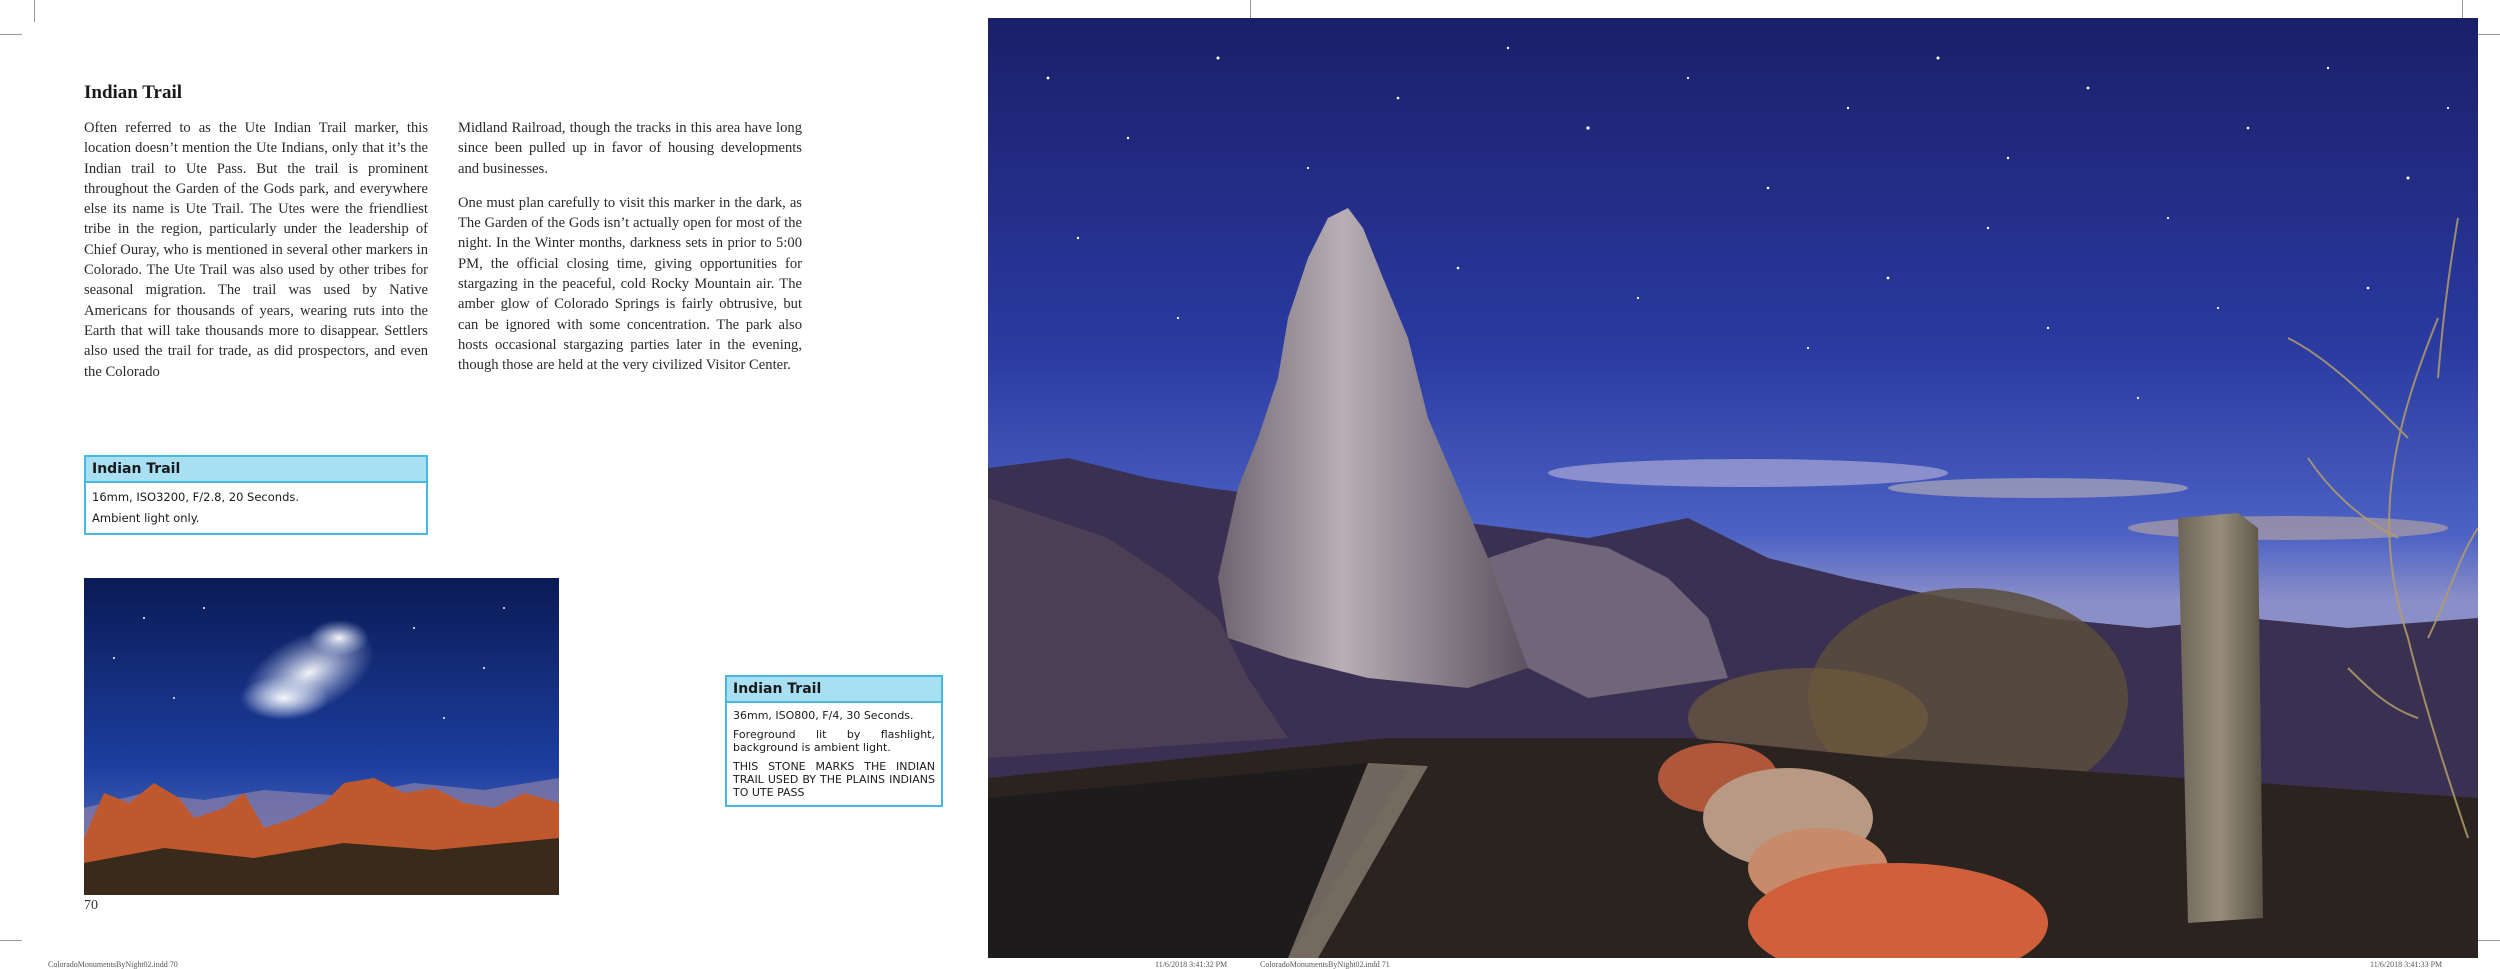  What do you see at coordinates (196, 497) in the screenshot?
I see `camera-settings: 16mm, ISO3200, F/2.8, 20 Seconds.` at bounding box center [196, 497].